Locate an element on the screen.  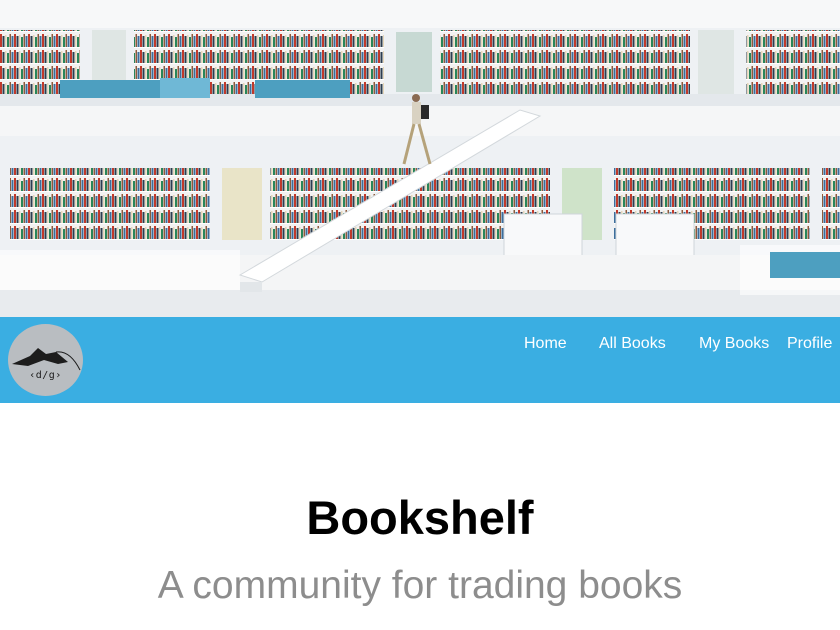
nav-link-profile: Profile is located at coordinates (809, 344).